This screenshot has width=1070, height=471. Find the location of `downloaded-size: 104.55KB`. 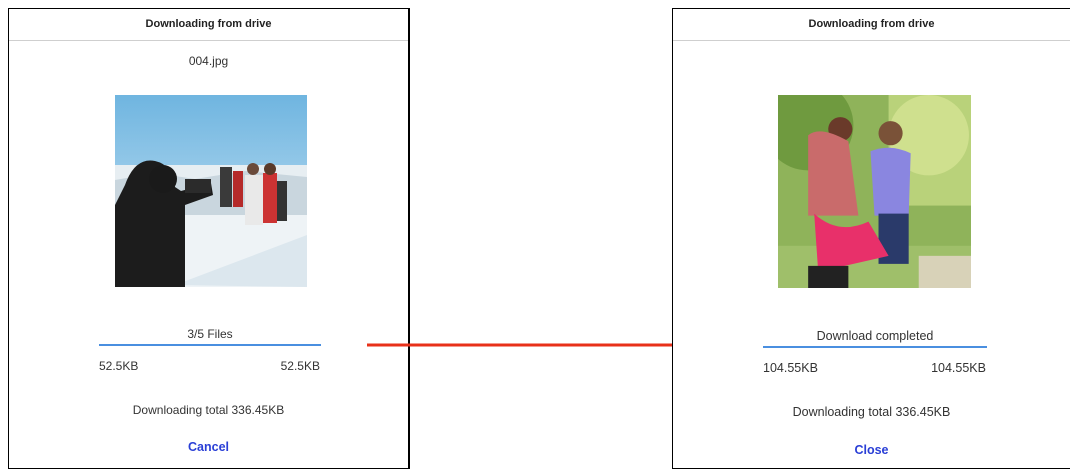

downloaded-size: 104.55KB is located at coordinates (790, 368).